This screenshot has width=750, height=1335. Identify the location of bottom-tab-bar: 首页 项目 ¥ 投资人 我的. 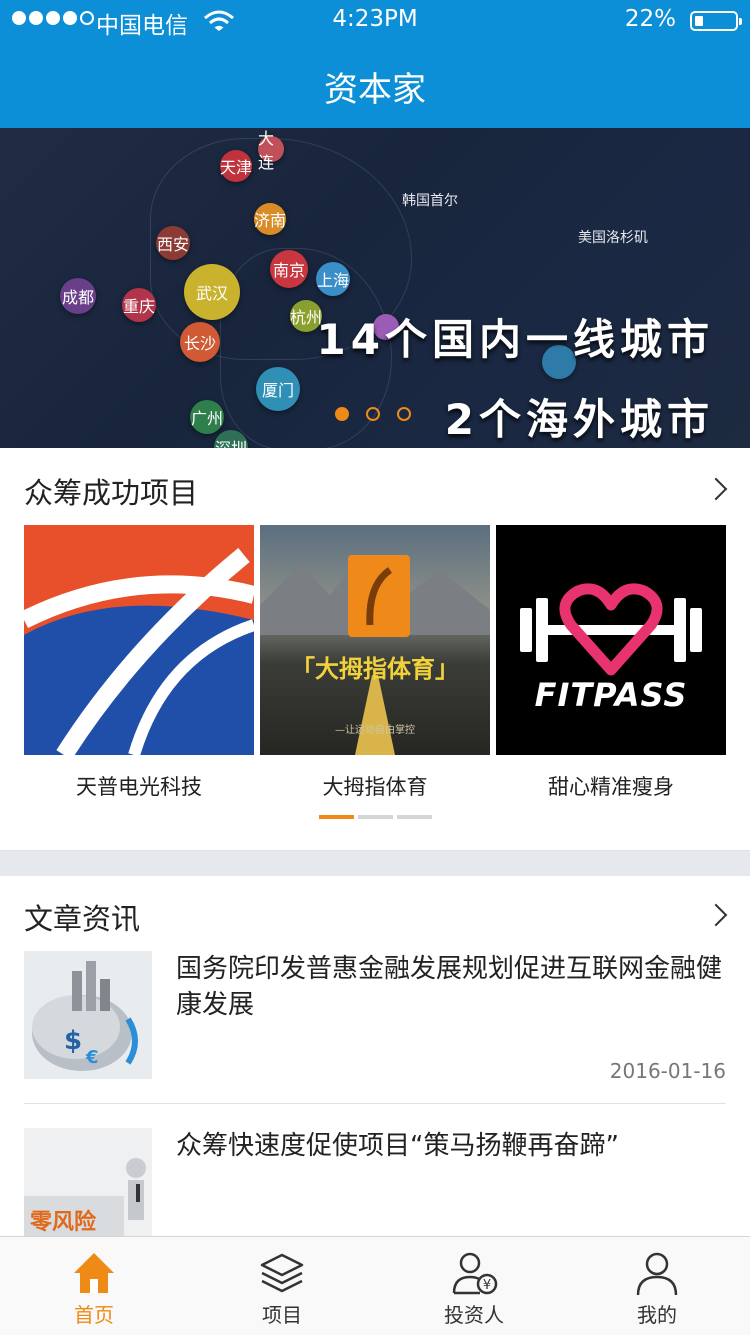
(375, 1285).